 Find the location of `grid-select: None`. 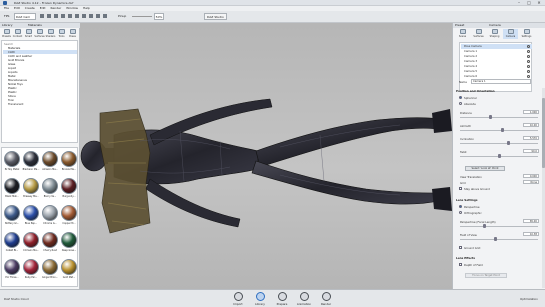

grid-select: None is located at coordinates (531, 182).